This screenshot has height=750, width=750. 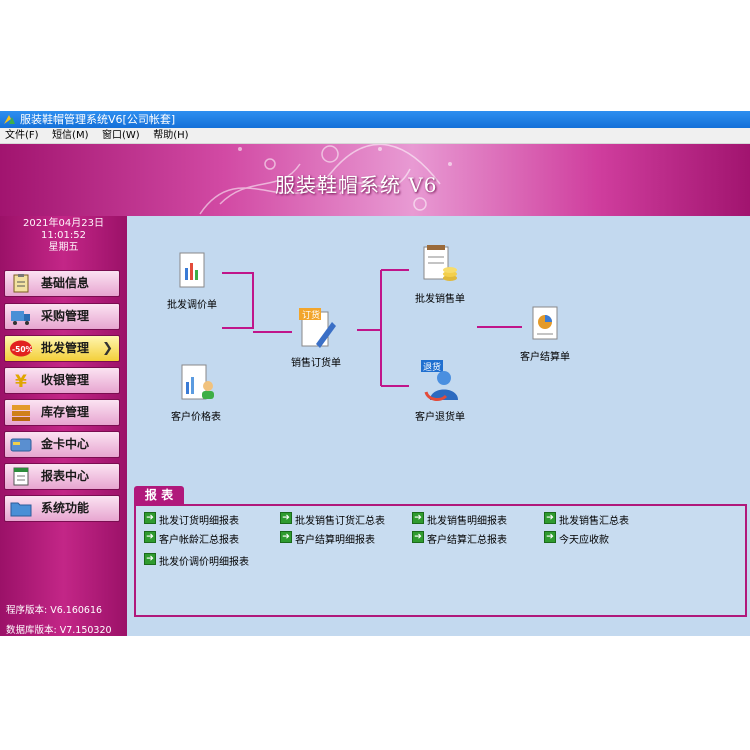 What do you see at coordinates (20, 318) in the screenshot?
I see `truck-icon` at bounding box center [20, 318].